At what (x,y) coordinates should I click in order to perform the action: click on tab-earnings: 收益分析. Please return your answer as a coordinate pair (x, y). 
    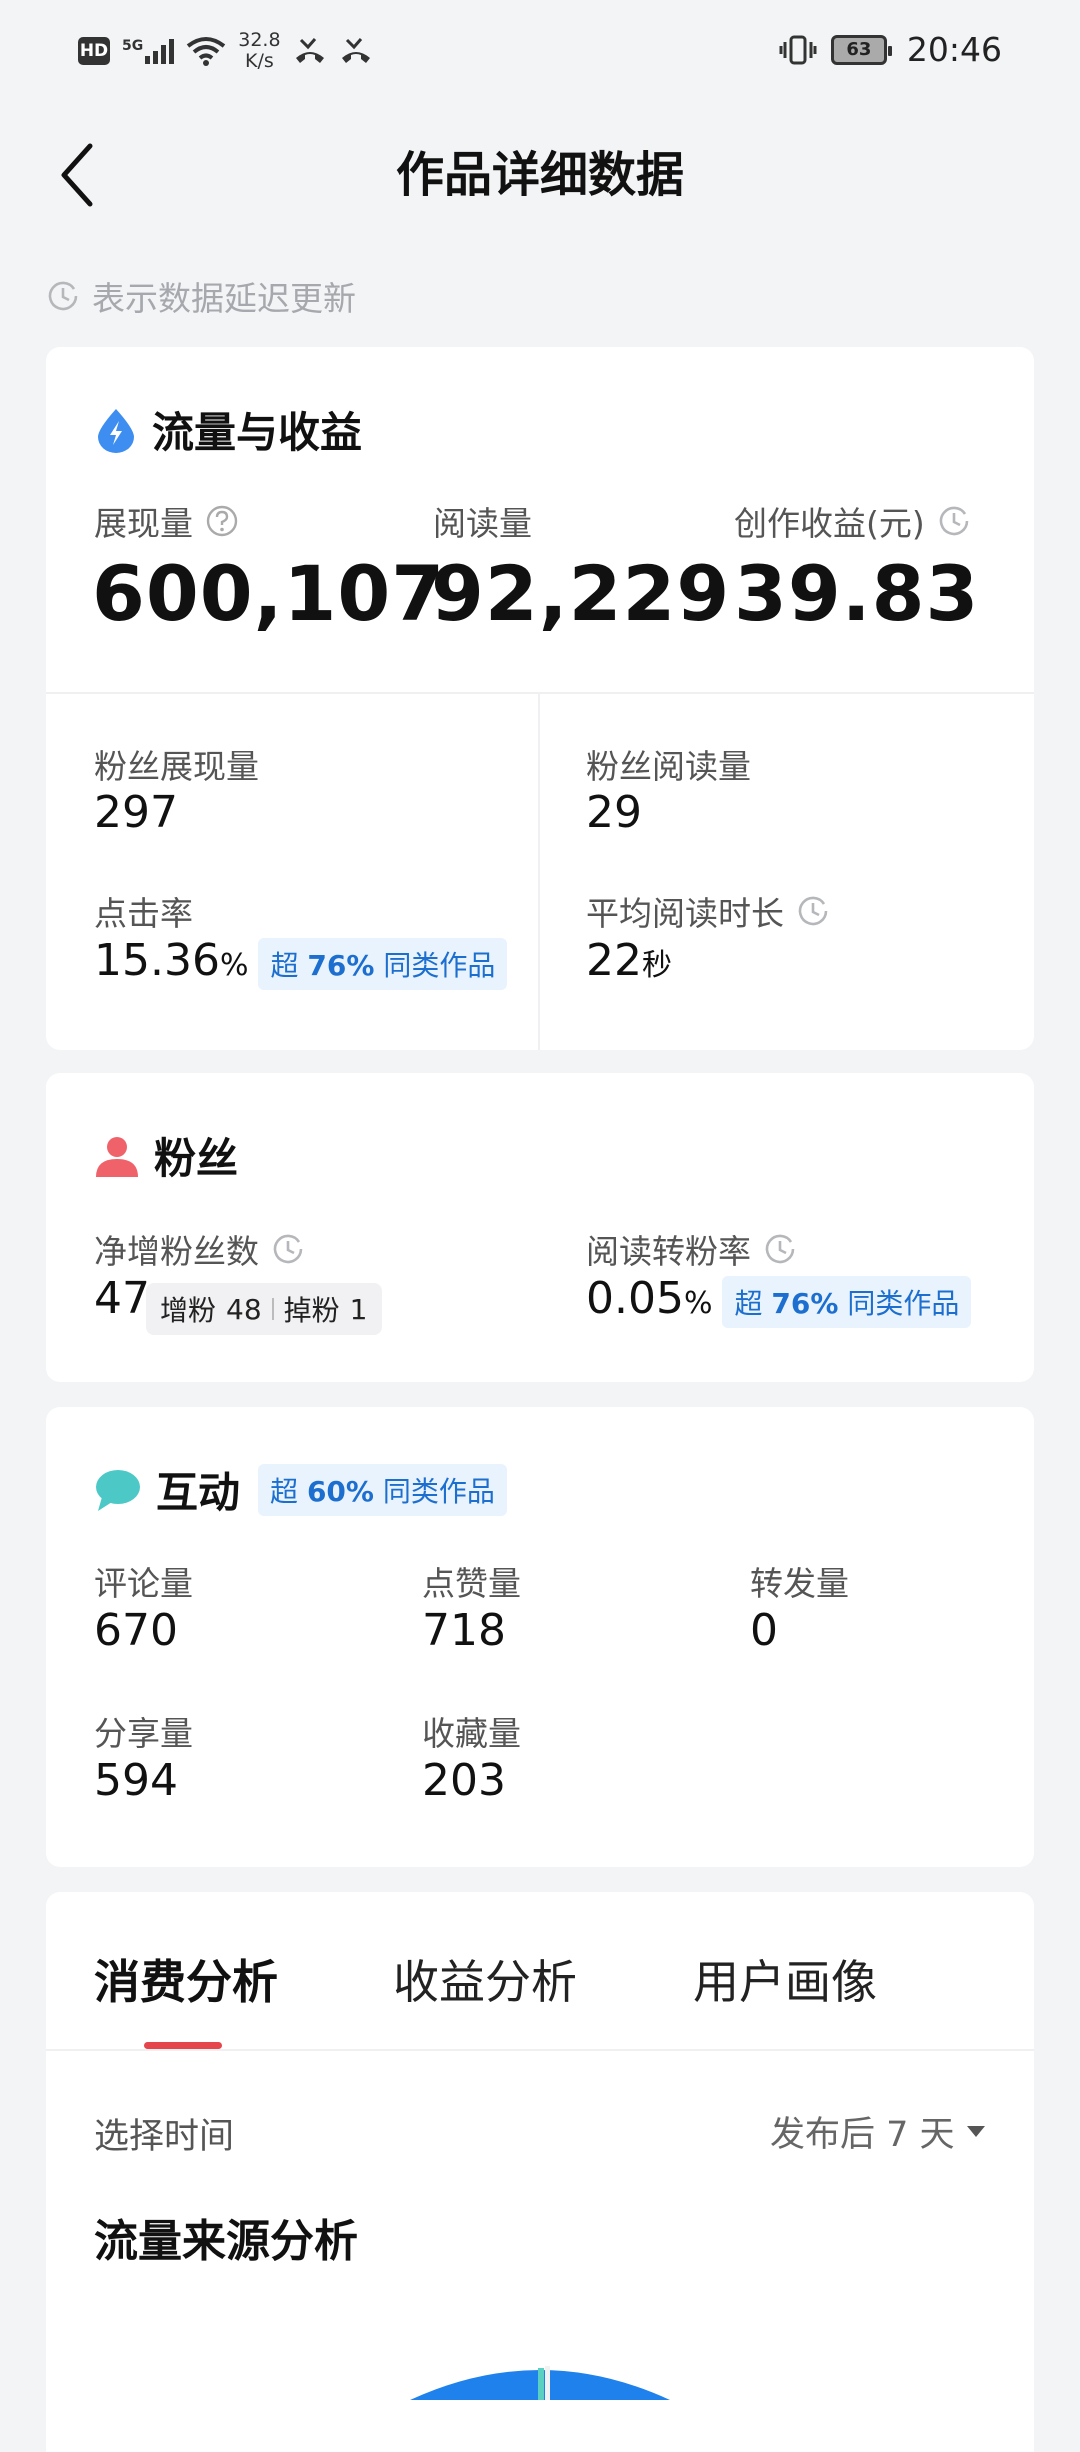
    Looking at the image, I should click on (485, 1979).